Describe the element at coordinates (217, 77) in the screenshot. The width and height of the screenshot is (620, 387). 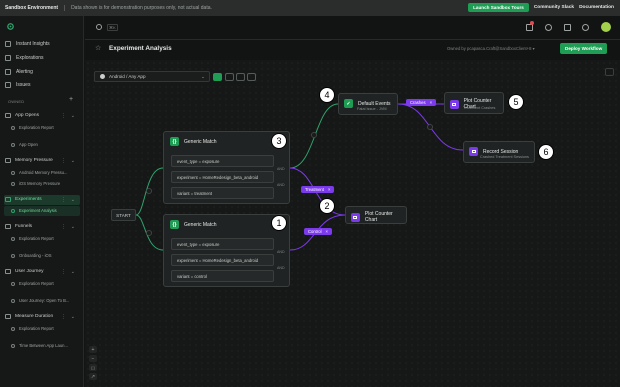
I see `filter-active-button` at that location.